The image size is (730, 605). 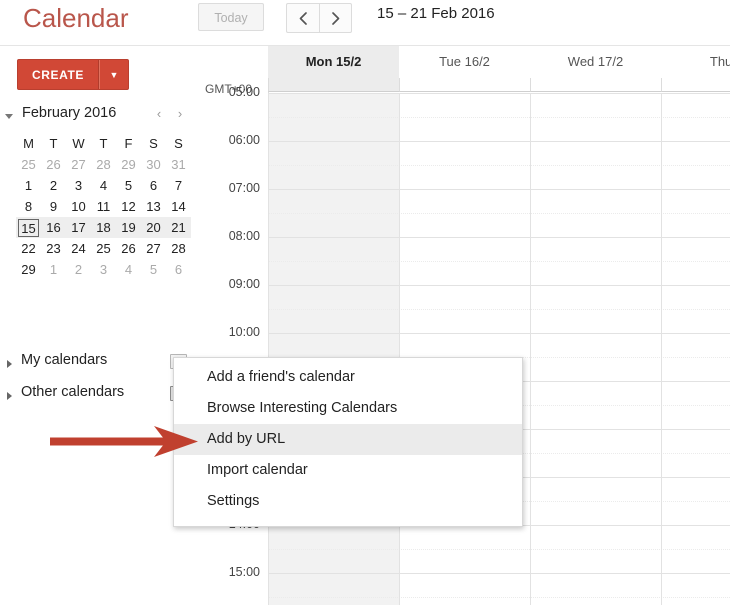 I want to click on mini-day-cell: 18, so click(x=103, y=227).